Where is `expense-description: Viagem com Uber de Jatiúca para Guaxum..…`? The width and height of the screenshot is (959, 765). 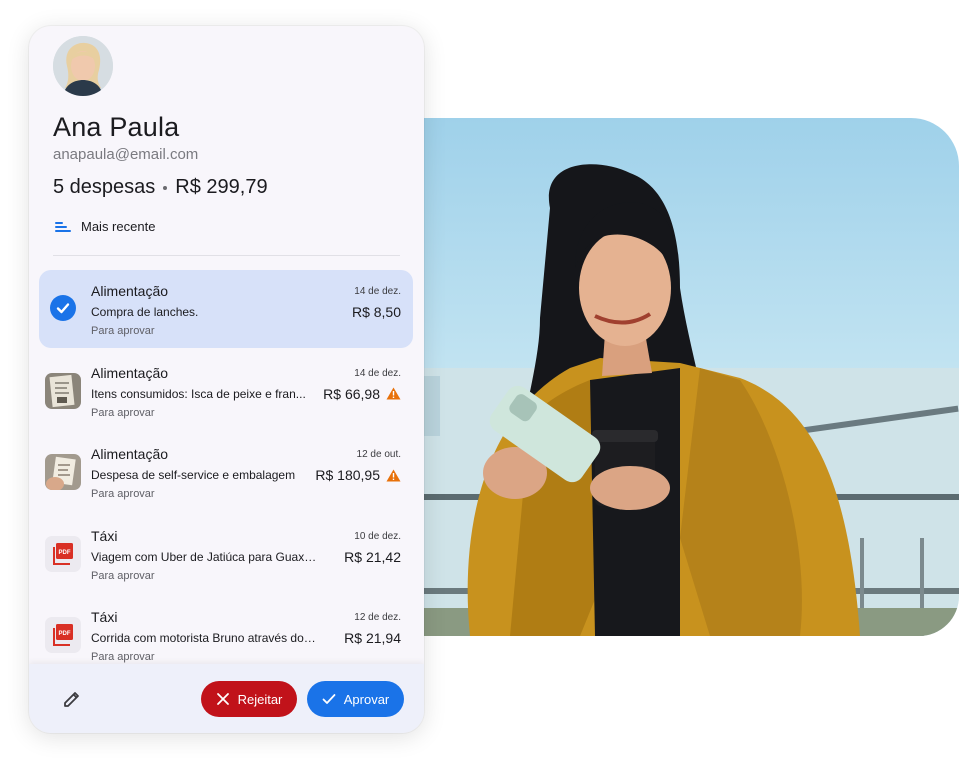 expense-description: Viagem com Uber de Jatiúca para Guaxum..… is located at coordinates (205, 556).